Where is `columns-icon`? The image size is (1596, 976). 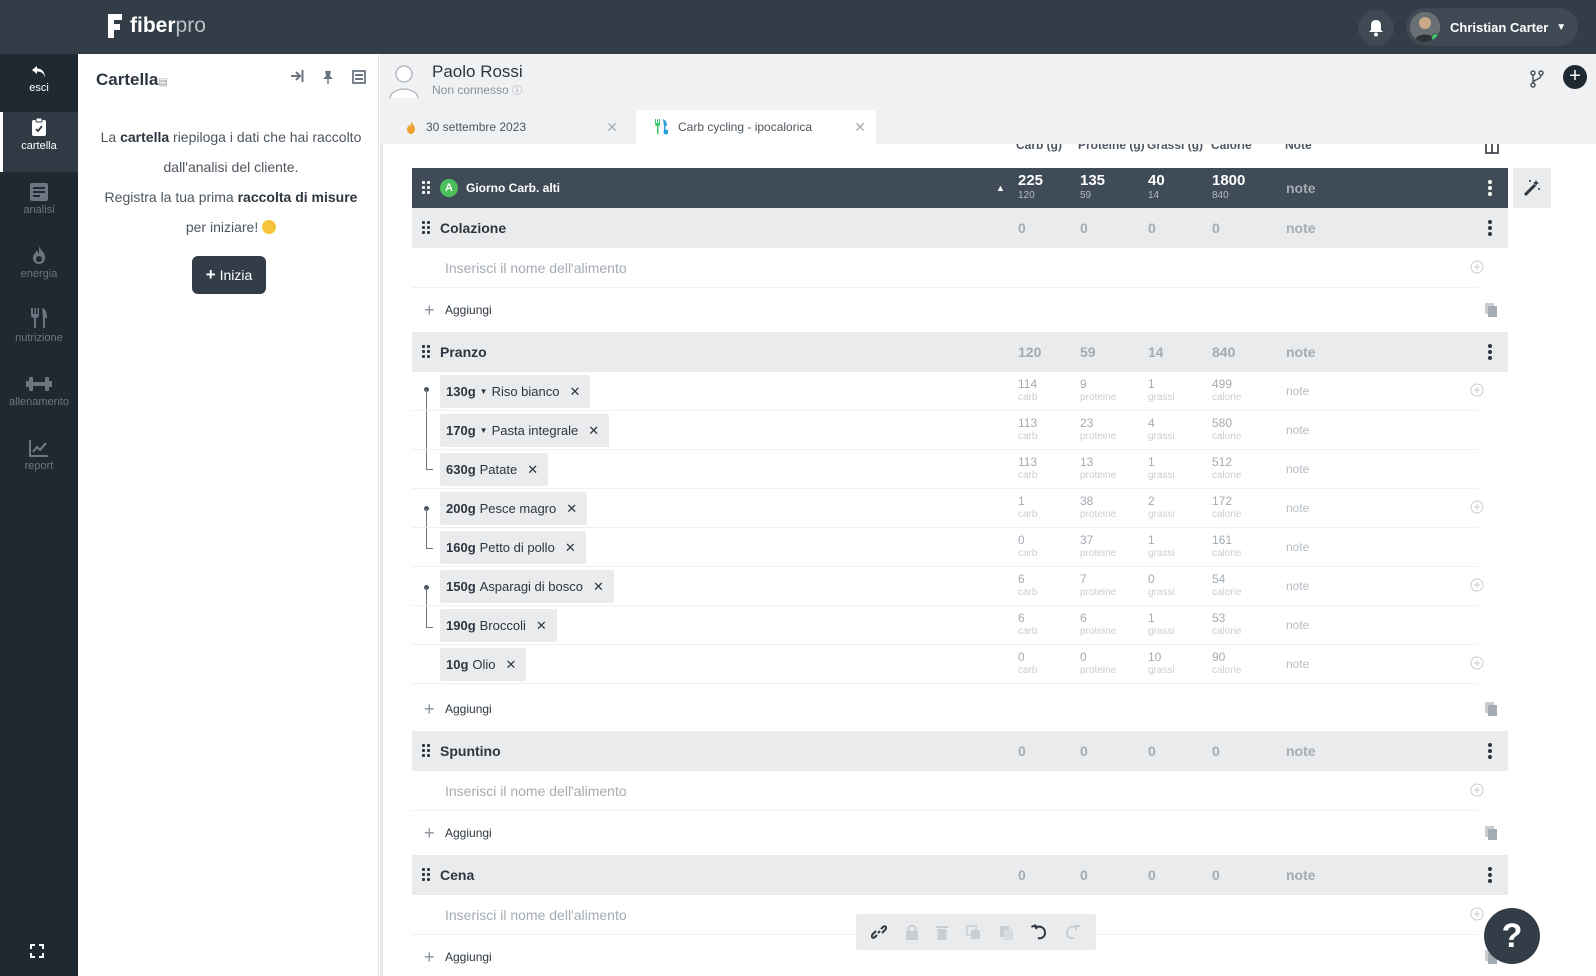 columns-icon is located at coordinates (1492, 149).